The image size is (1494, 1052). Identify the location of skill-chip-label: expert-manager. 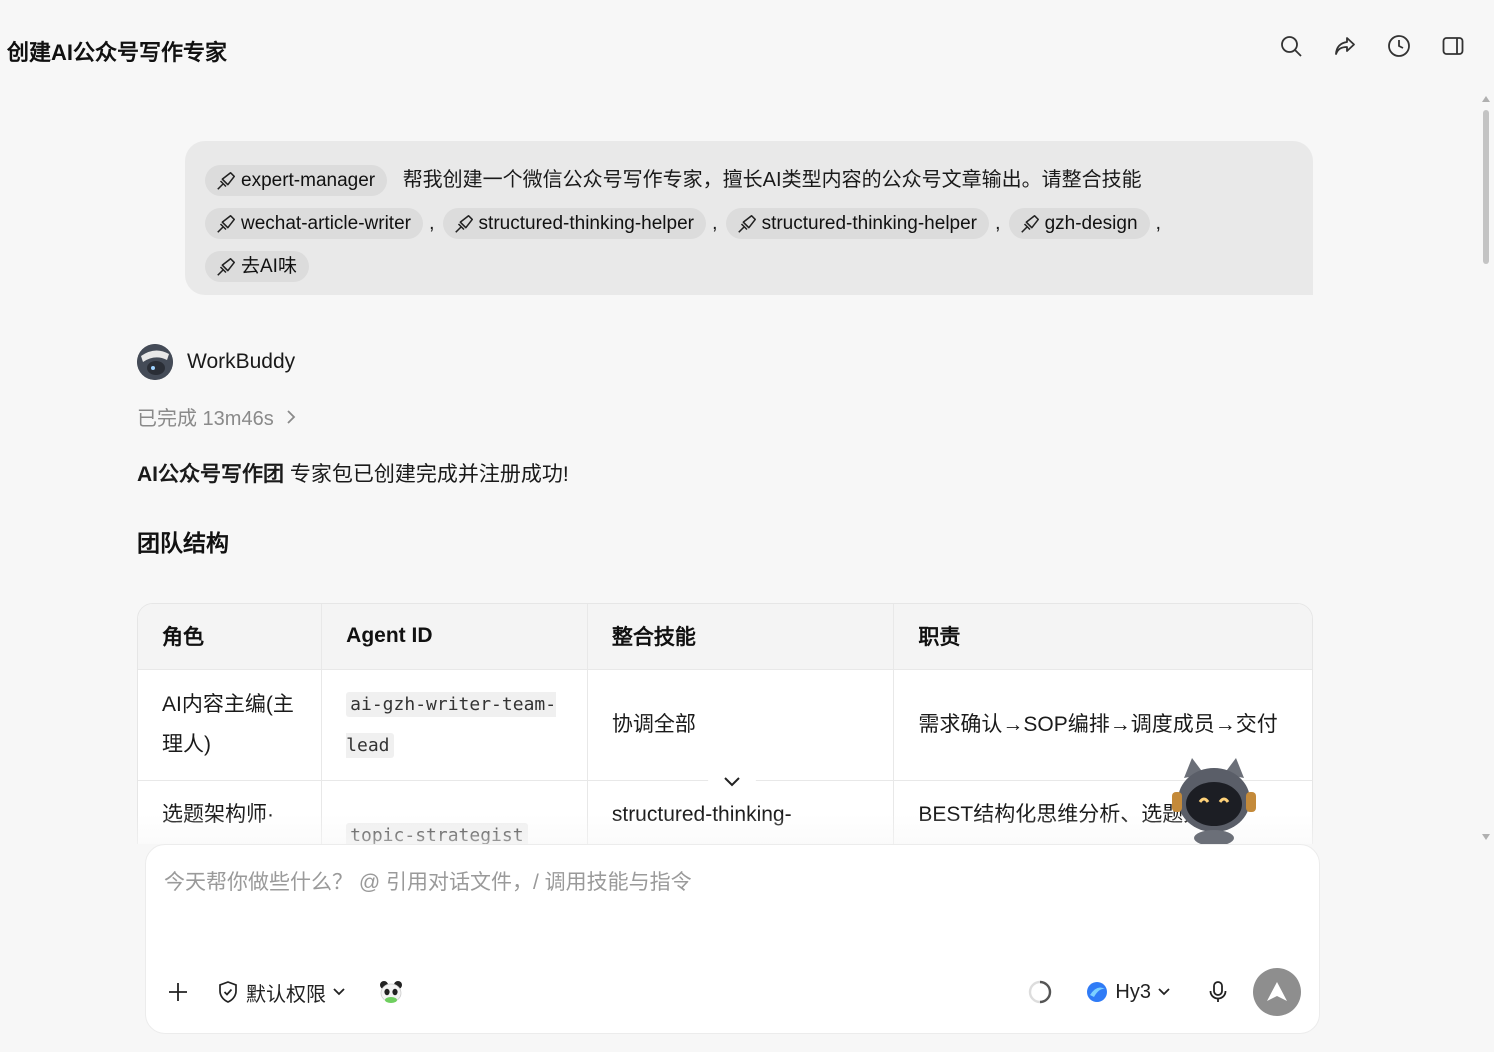
(308, 181).